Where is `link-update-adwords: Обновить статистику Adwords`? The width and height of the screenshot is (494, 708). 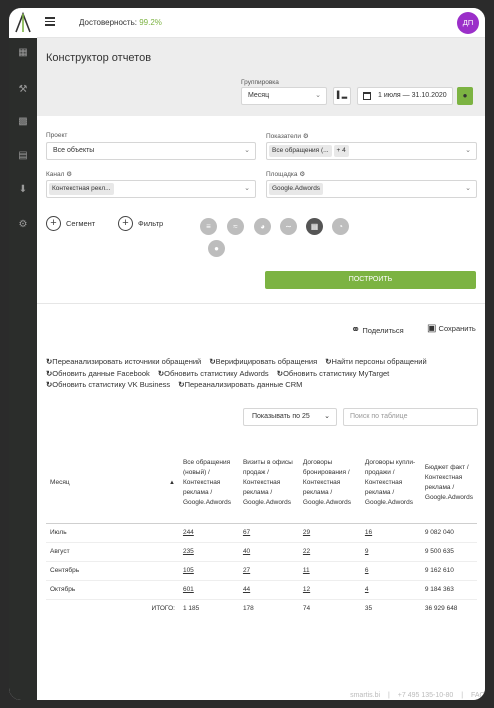 link-update-adwords: Обновить статистику Adwords is located at coordinates (213, 373).